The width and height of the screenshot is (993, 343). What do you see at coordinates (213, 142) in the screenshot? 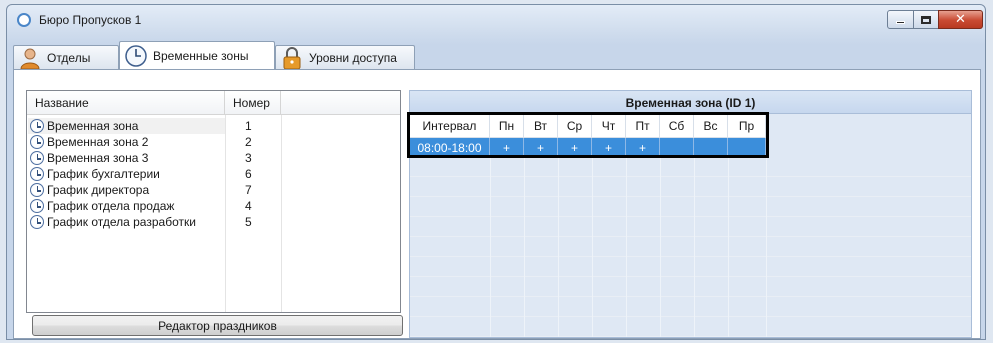
I see `list-item: Временная зона 2 2` at bounding box center [213, 142].